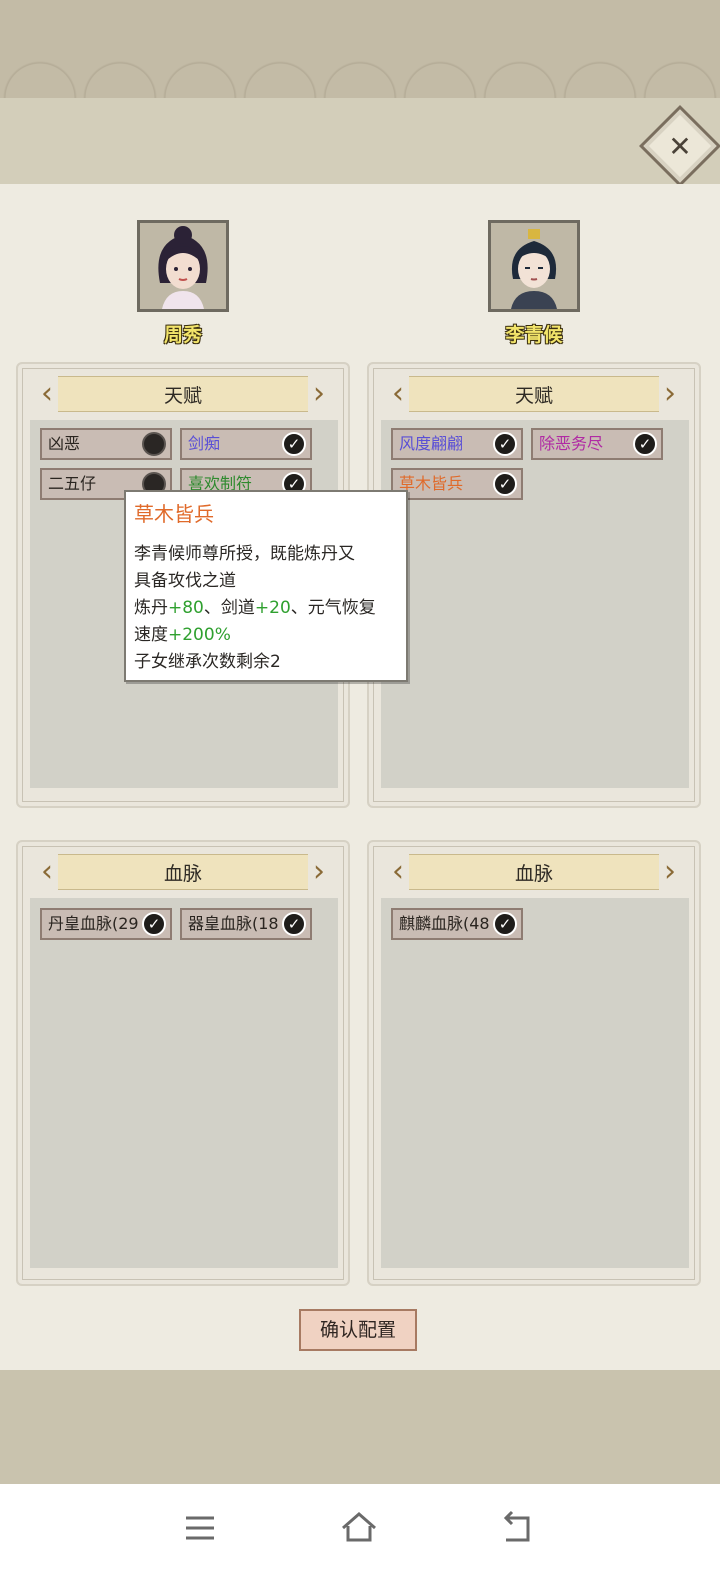 This screenshot has width=720, height=1572. I want to click on tooltip-stats-line: 炼丹+80、剑道+20、元气恢复, so click(266, 608).